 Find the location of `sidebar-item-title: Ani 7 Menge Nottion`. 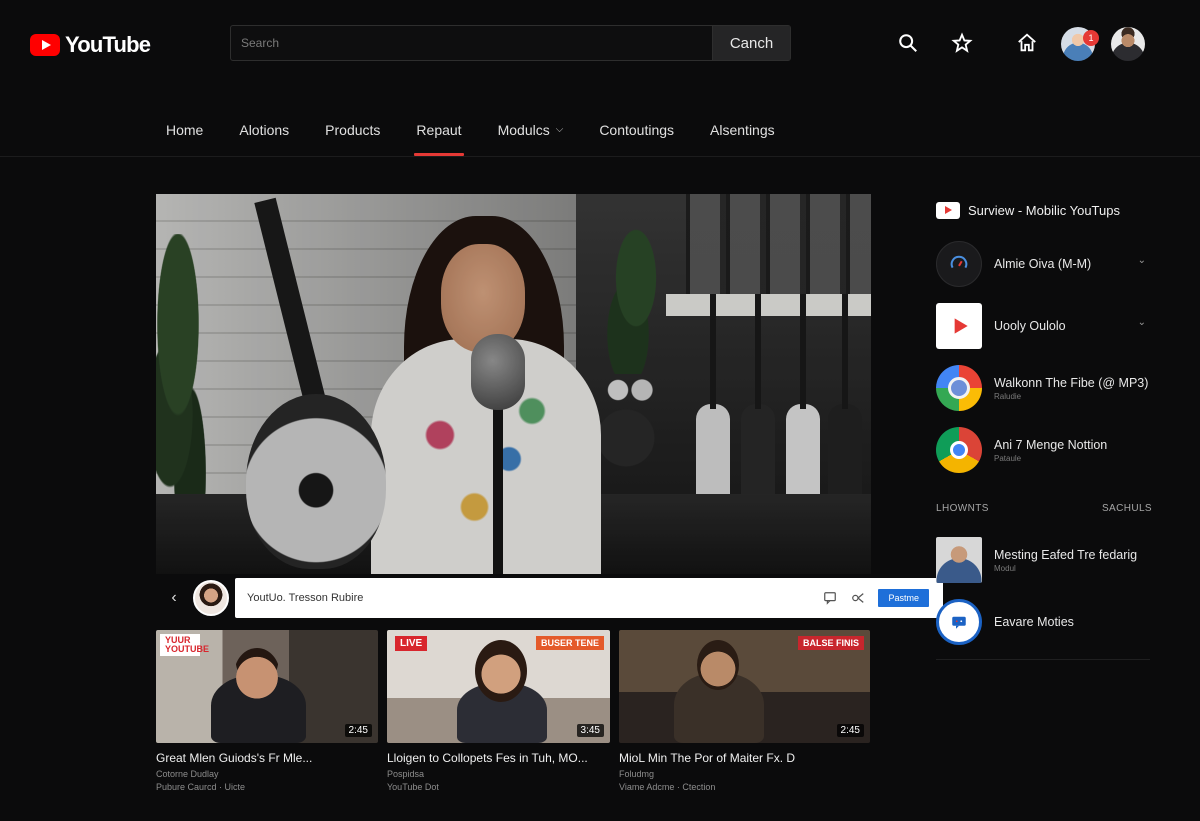

sidebar-item-title: Ani 7 Menge Nottion is located at coordinates (1051, 444).